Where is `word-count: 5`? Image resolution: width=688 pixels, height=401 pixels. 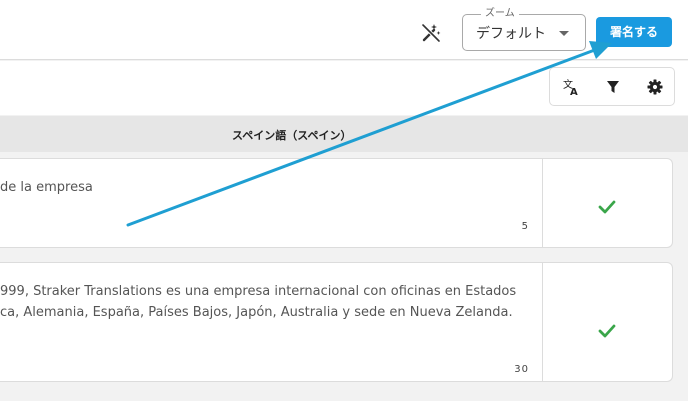
word-count: 5 is located at coordinates (525, 226).